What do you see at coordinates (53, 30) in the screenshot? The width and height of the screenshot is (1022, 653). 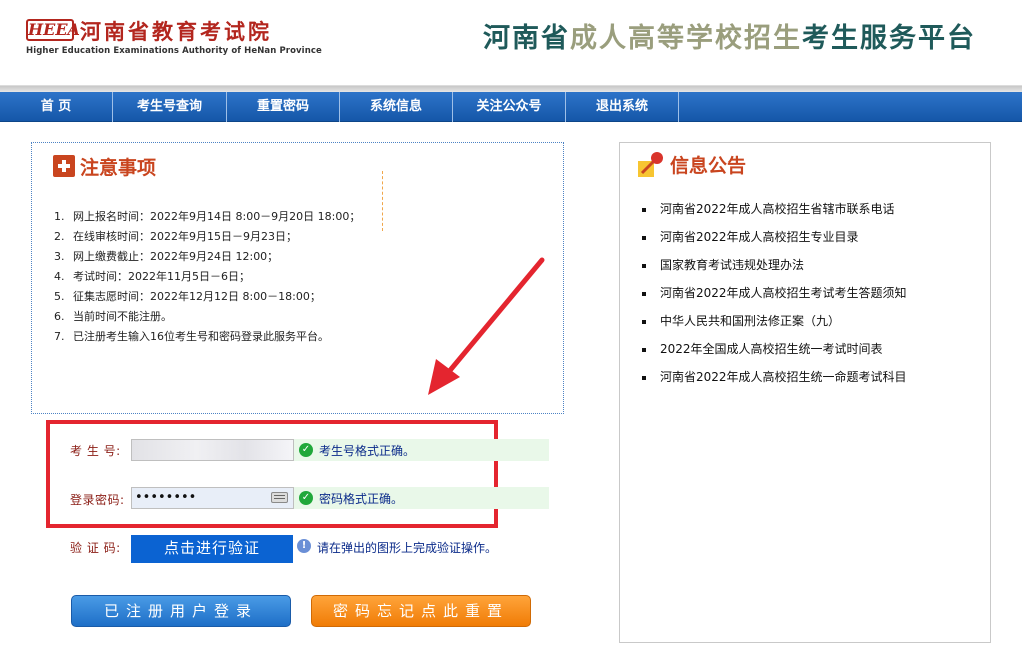 I see `heea-logo-icon: HEEA` at bounding box center [53, 30].